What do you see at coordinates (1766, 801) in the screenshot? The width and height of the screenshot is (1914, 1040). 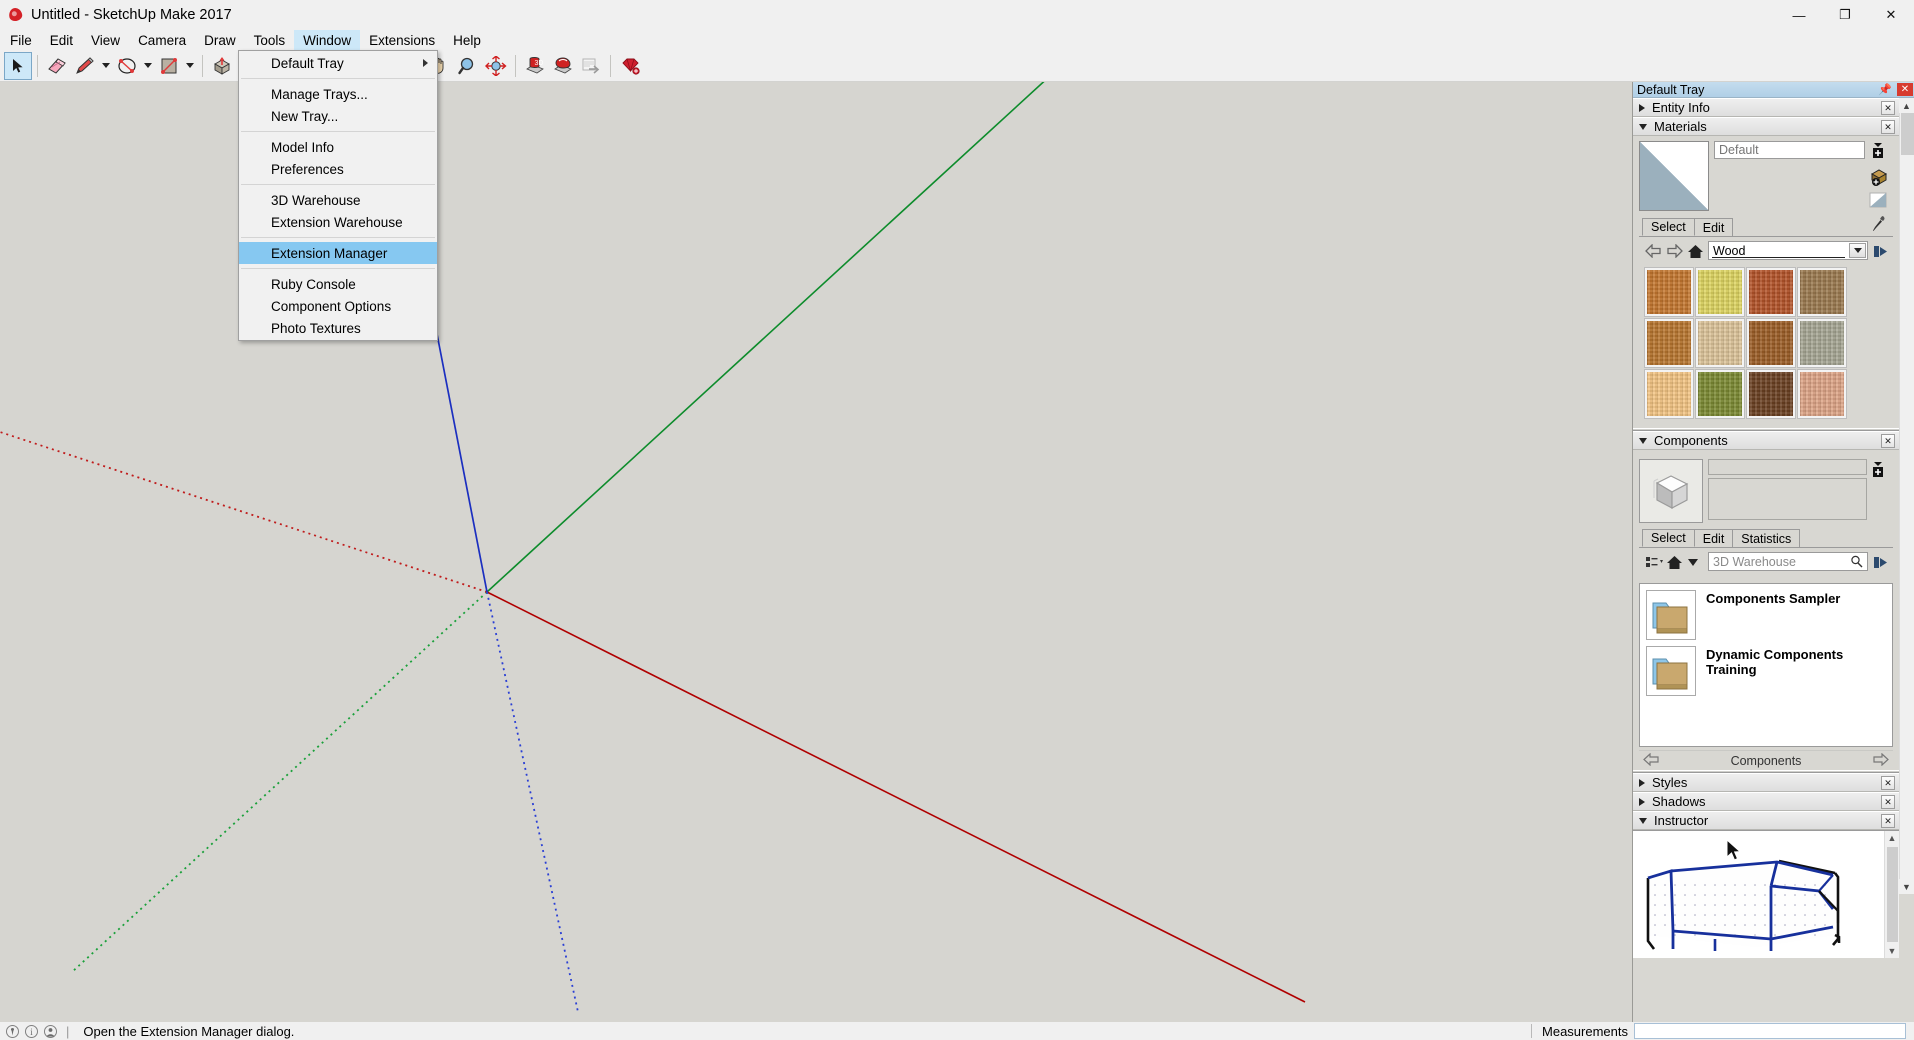 I see `section-header-shadows: Shadows ✕` at bounding box center [1766, 801].